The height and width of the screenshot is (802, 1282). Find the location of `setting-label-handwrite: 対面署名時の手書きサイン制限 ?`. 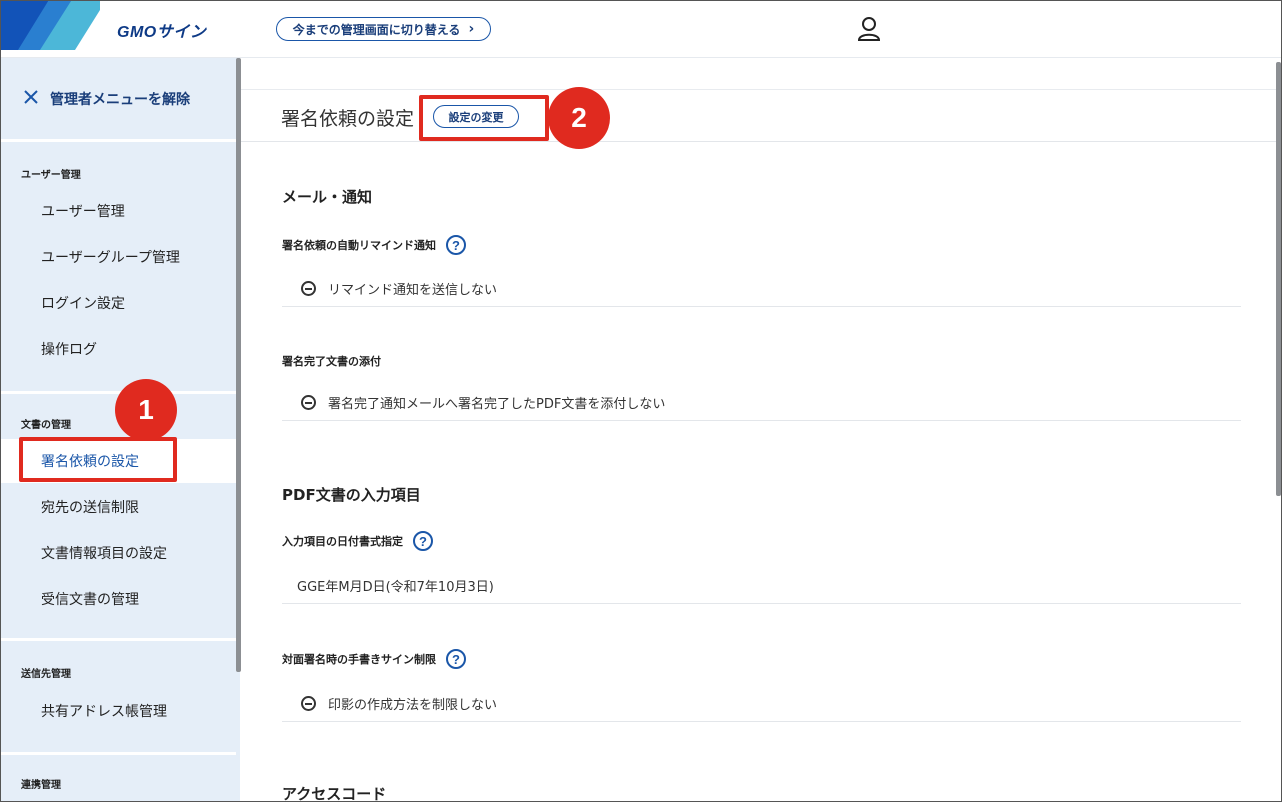

setting-label-handwrite: 対面署名時の手書きサイン制限 ? is located at coordinates (374, 659).